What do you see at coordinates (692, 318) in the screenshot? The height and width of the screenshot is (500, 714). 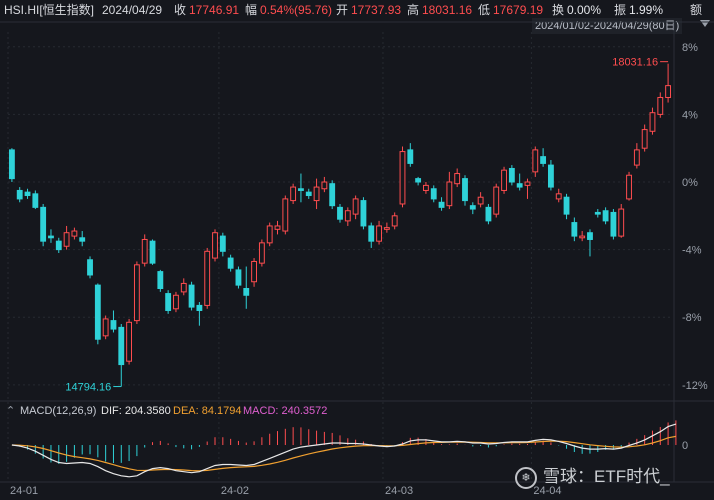 I see `y-tick-label: -8%` at bounding box center [692, 318].